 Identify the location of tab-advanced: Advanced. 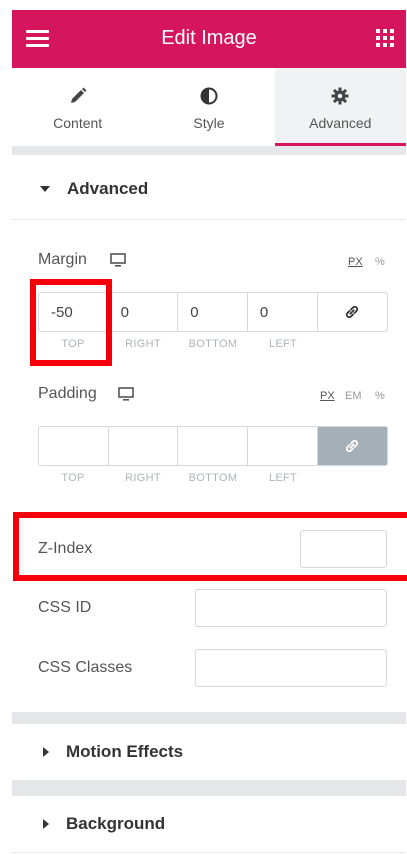
(340, 107).